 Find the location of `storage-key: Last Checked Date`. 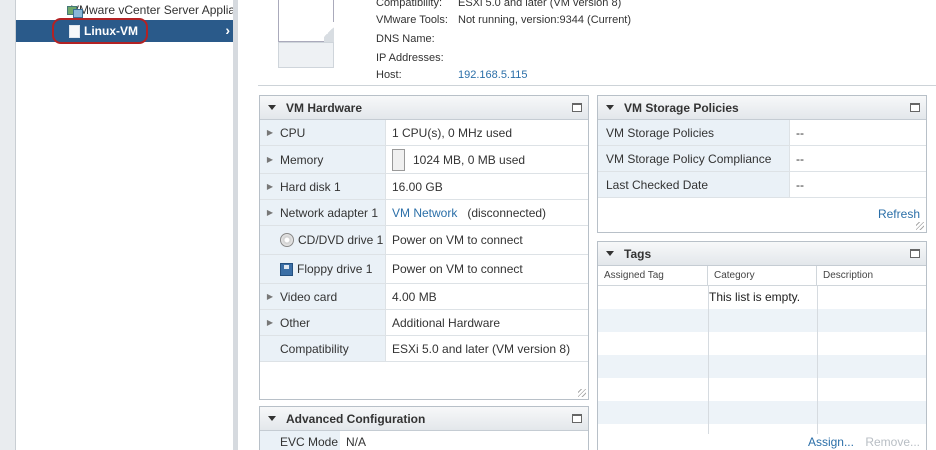

storage-key: Last Checked Date is located at coordinates (694, 184).